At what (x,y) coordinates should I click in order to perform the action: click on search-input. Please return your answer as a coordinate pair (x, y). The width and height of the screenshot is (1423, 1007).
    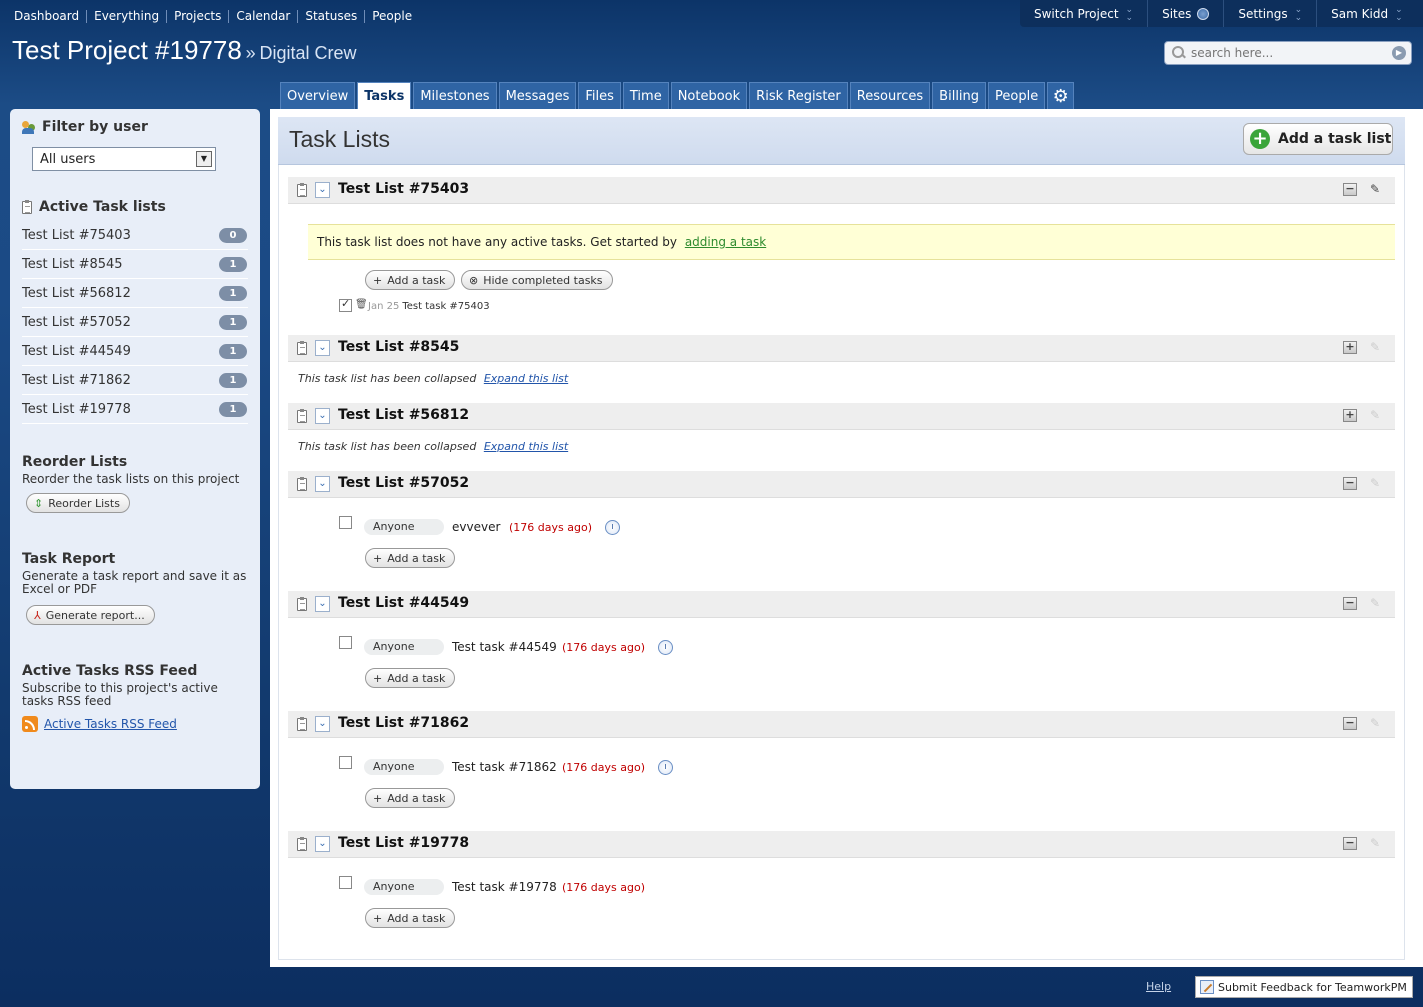
    Looking at the image, I should click on (1289, 53).